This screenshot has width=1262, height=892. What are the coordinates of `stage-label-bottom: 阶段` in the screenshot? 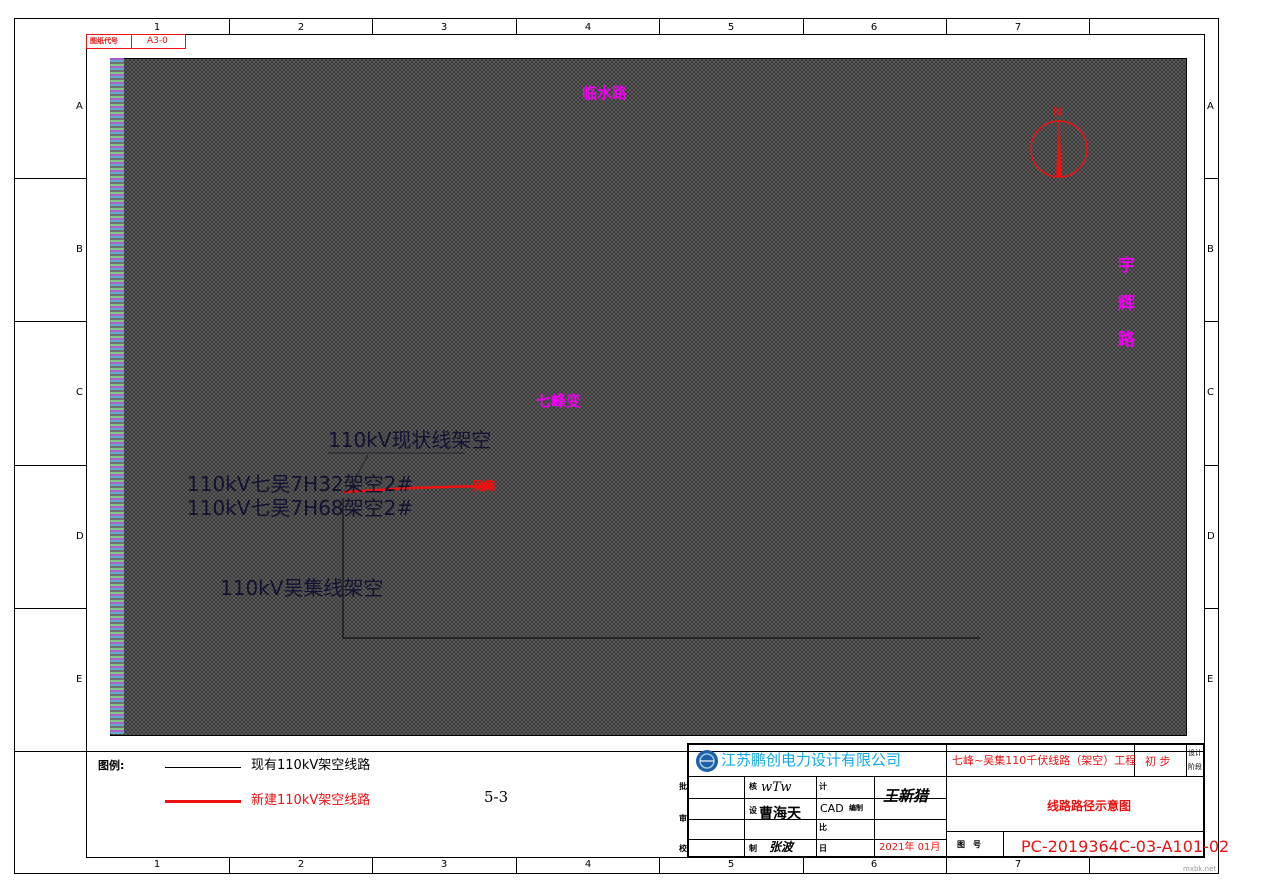 It's located at (1195, 767).